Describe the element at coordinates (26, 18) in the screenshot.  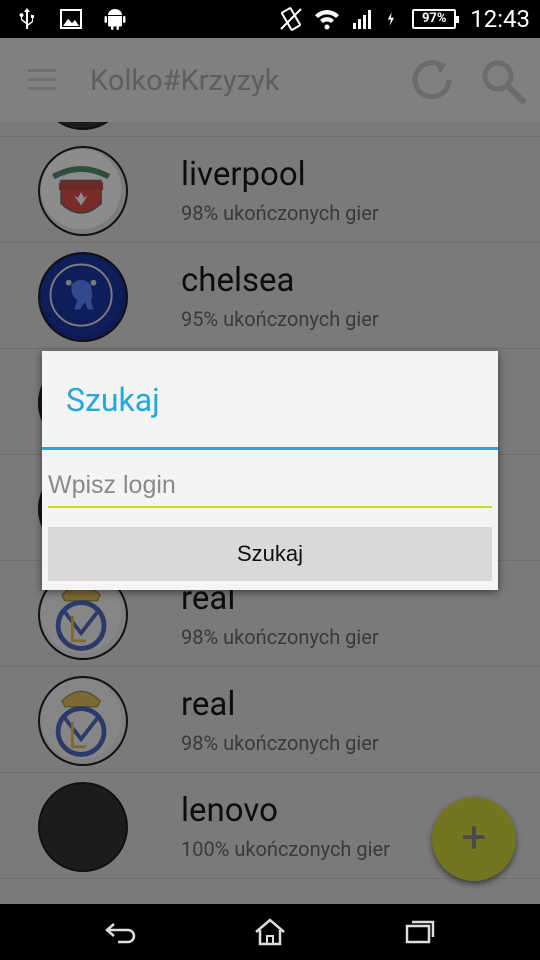
I see `usb-icon` at that location.